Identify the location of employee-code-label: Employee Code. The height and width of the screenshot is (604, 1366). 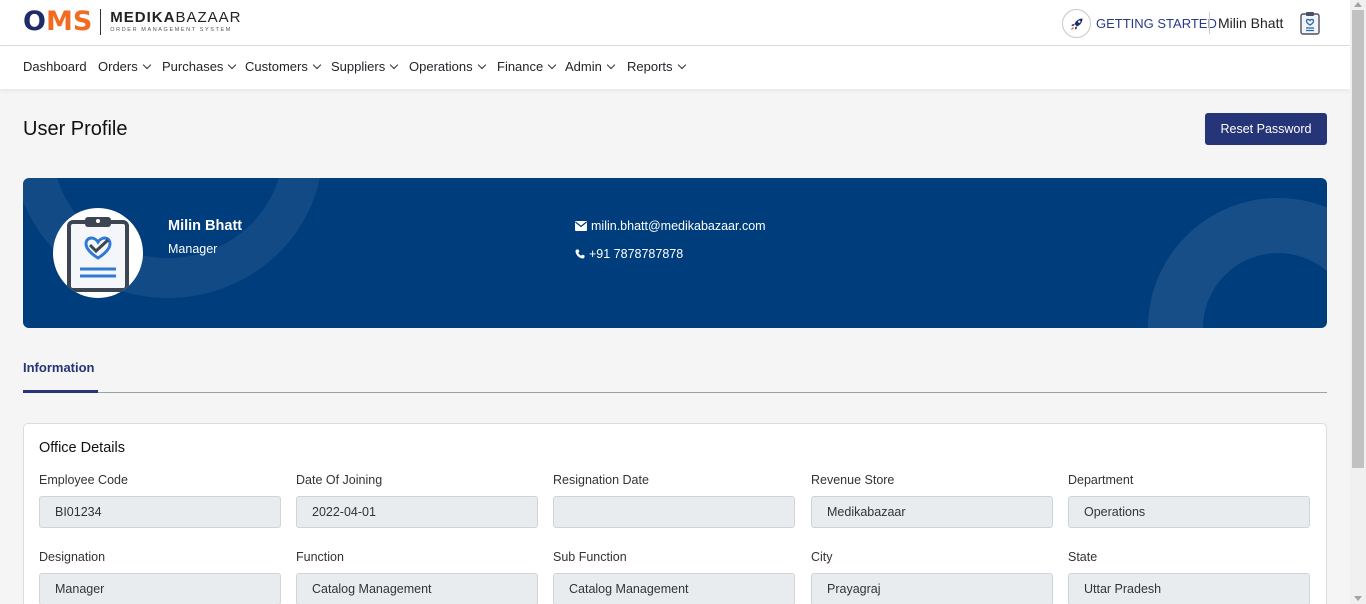
(83, 480).